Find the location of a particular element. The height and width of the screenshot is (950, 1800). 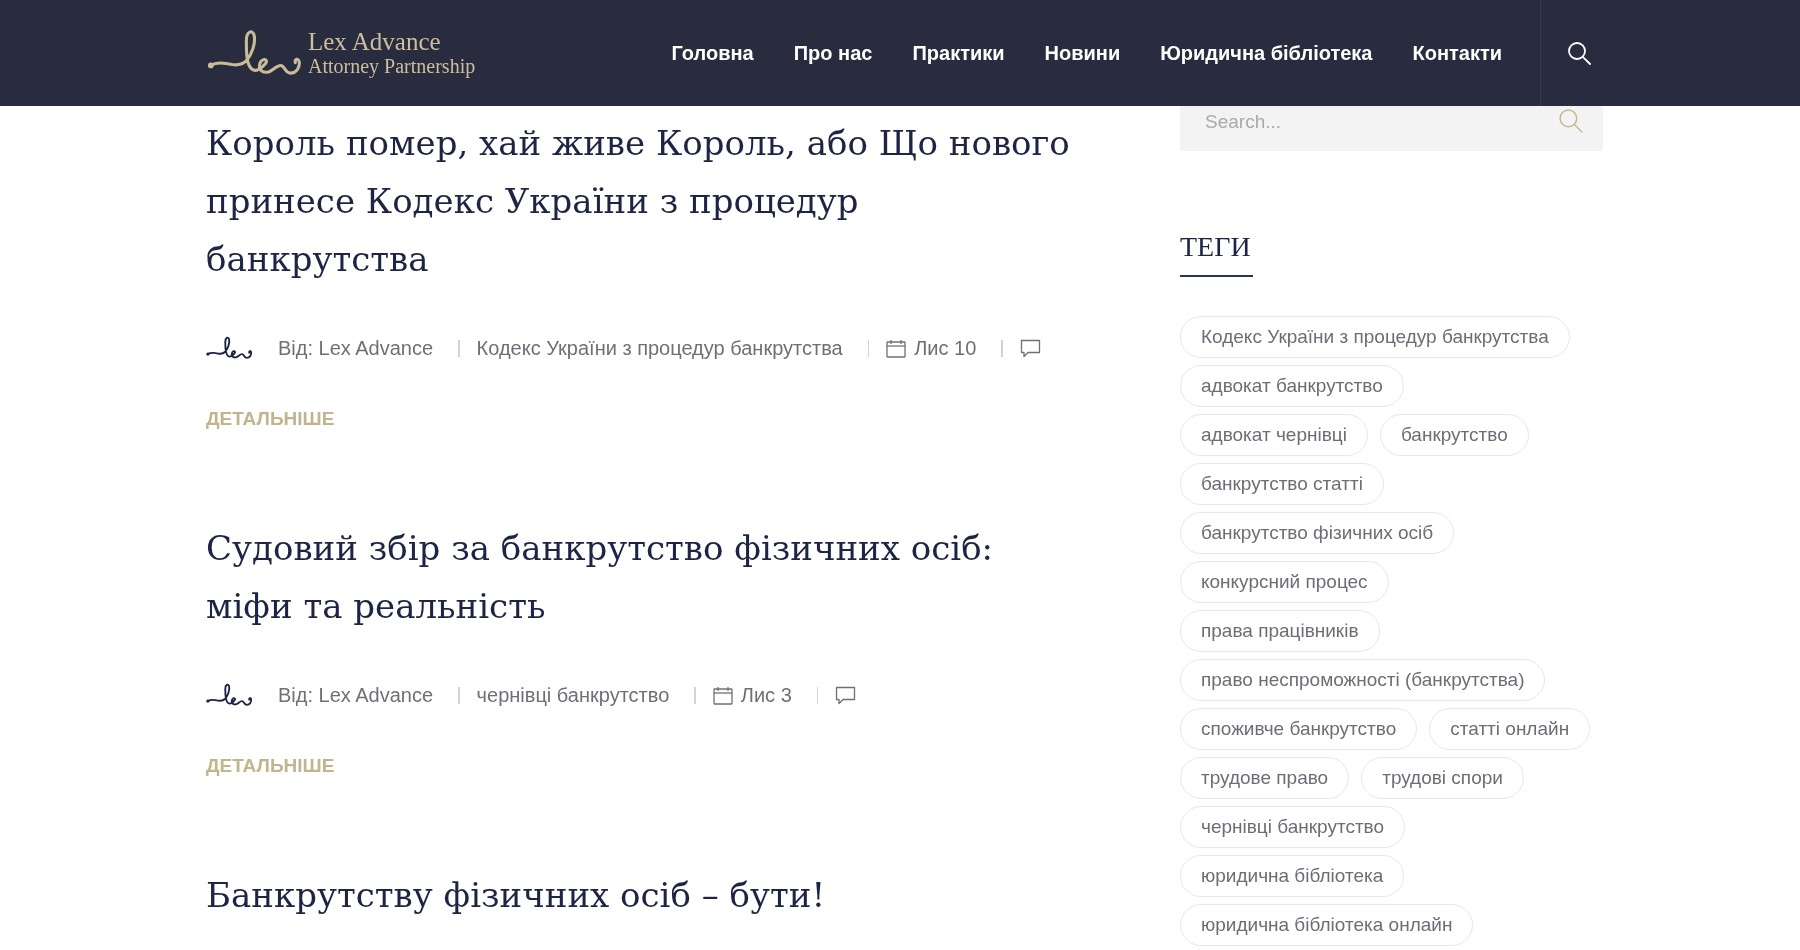

nav-link: Головна is located at coordinates (712, 53).